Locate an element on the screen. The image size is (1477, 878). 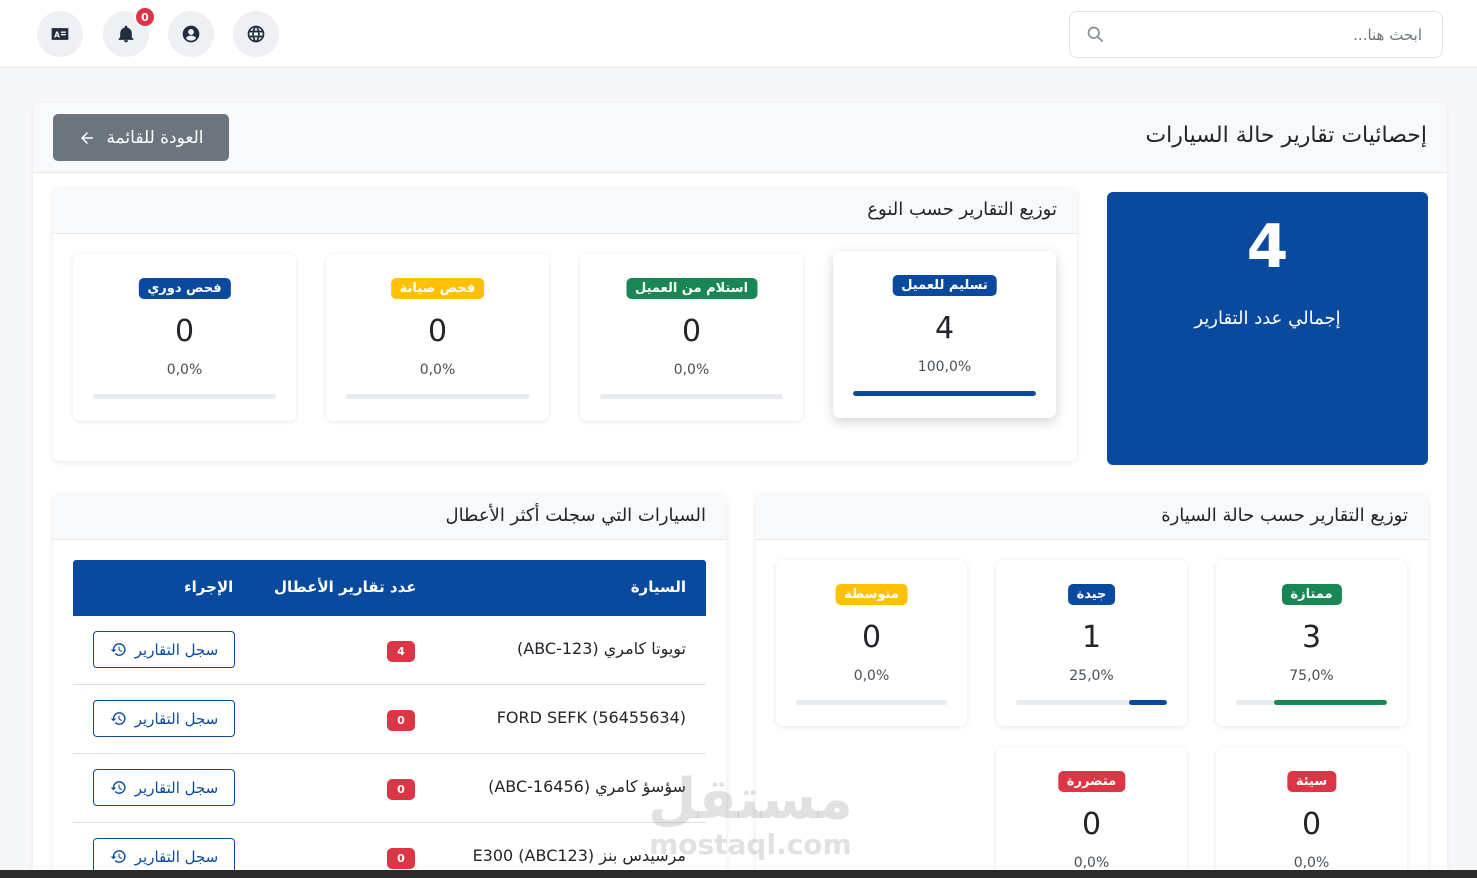
stat-badge: متوسطة is located at coordinates (871, 594).